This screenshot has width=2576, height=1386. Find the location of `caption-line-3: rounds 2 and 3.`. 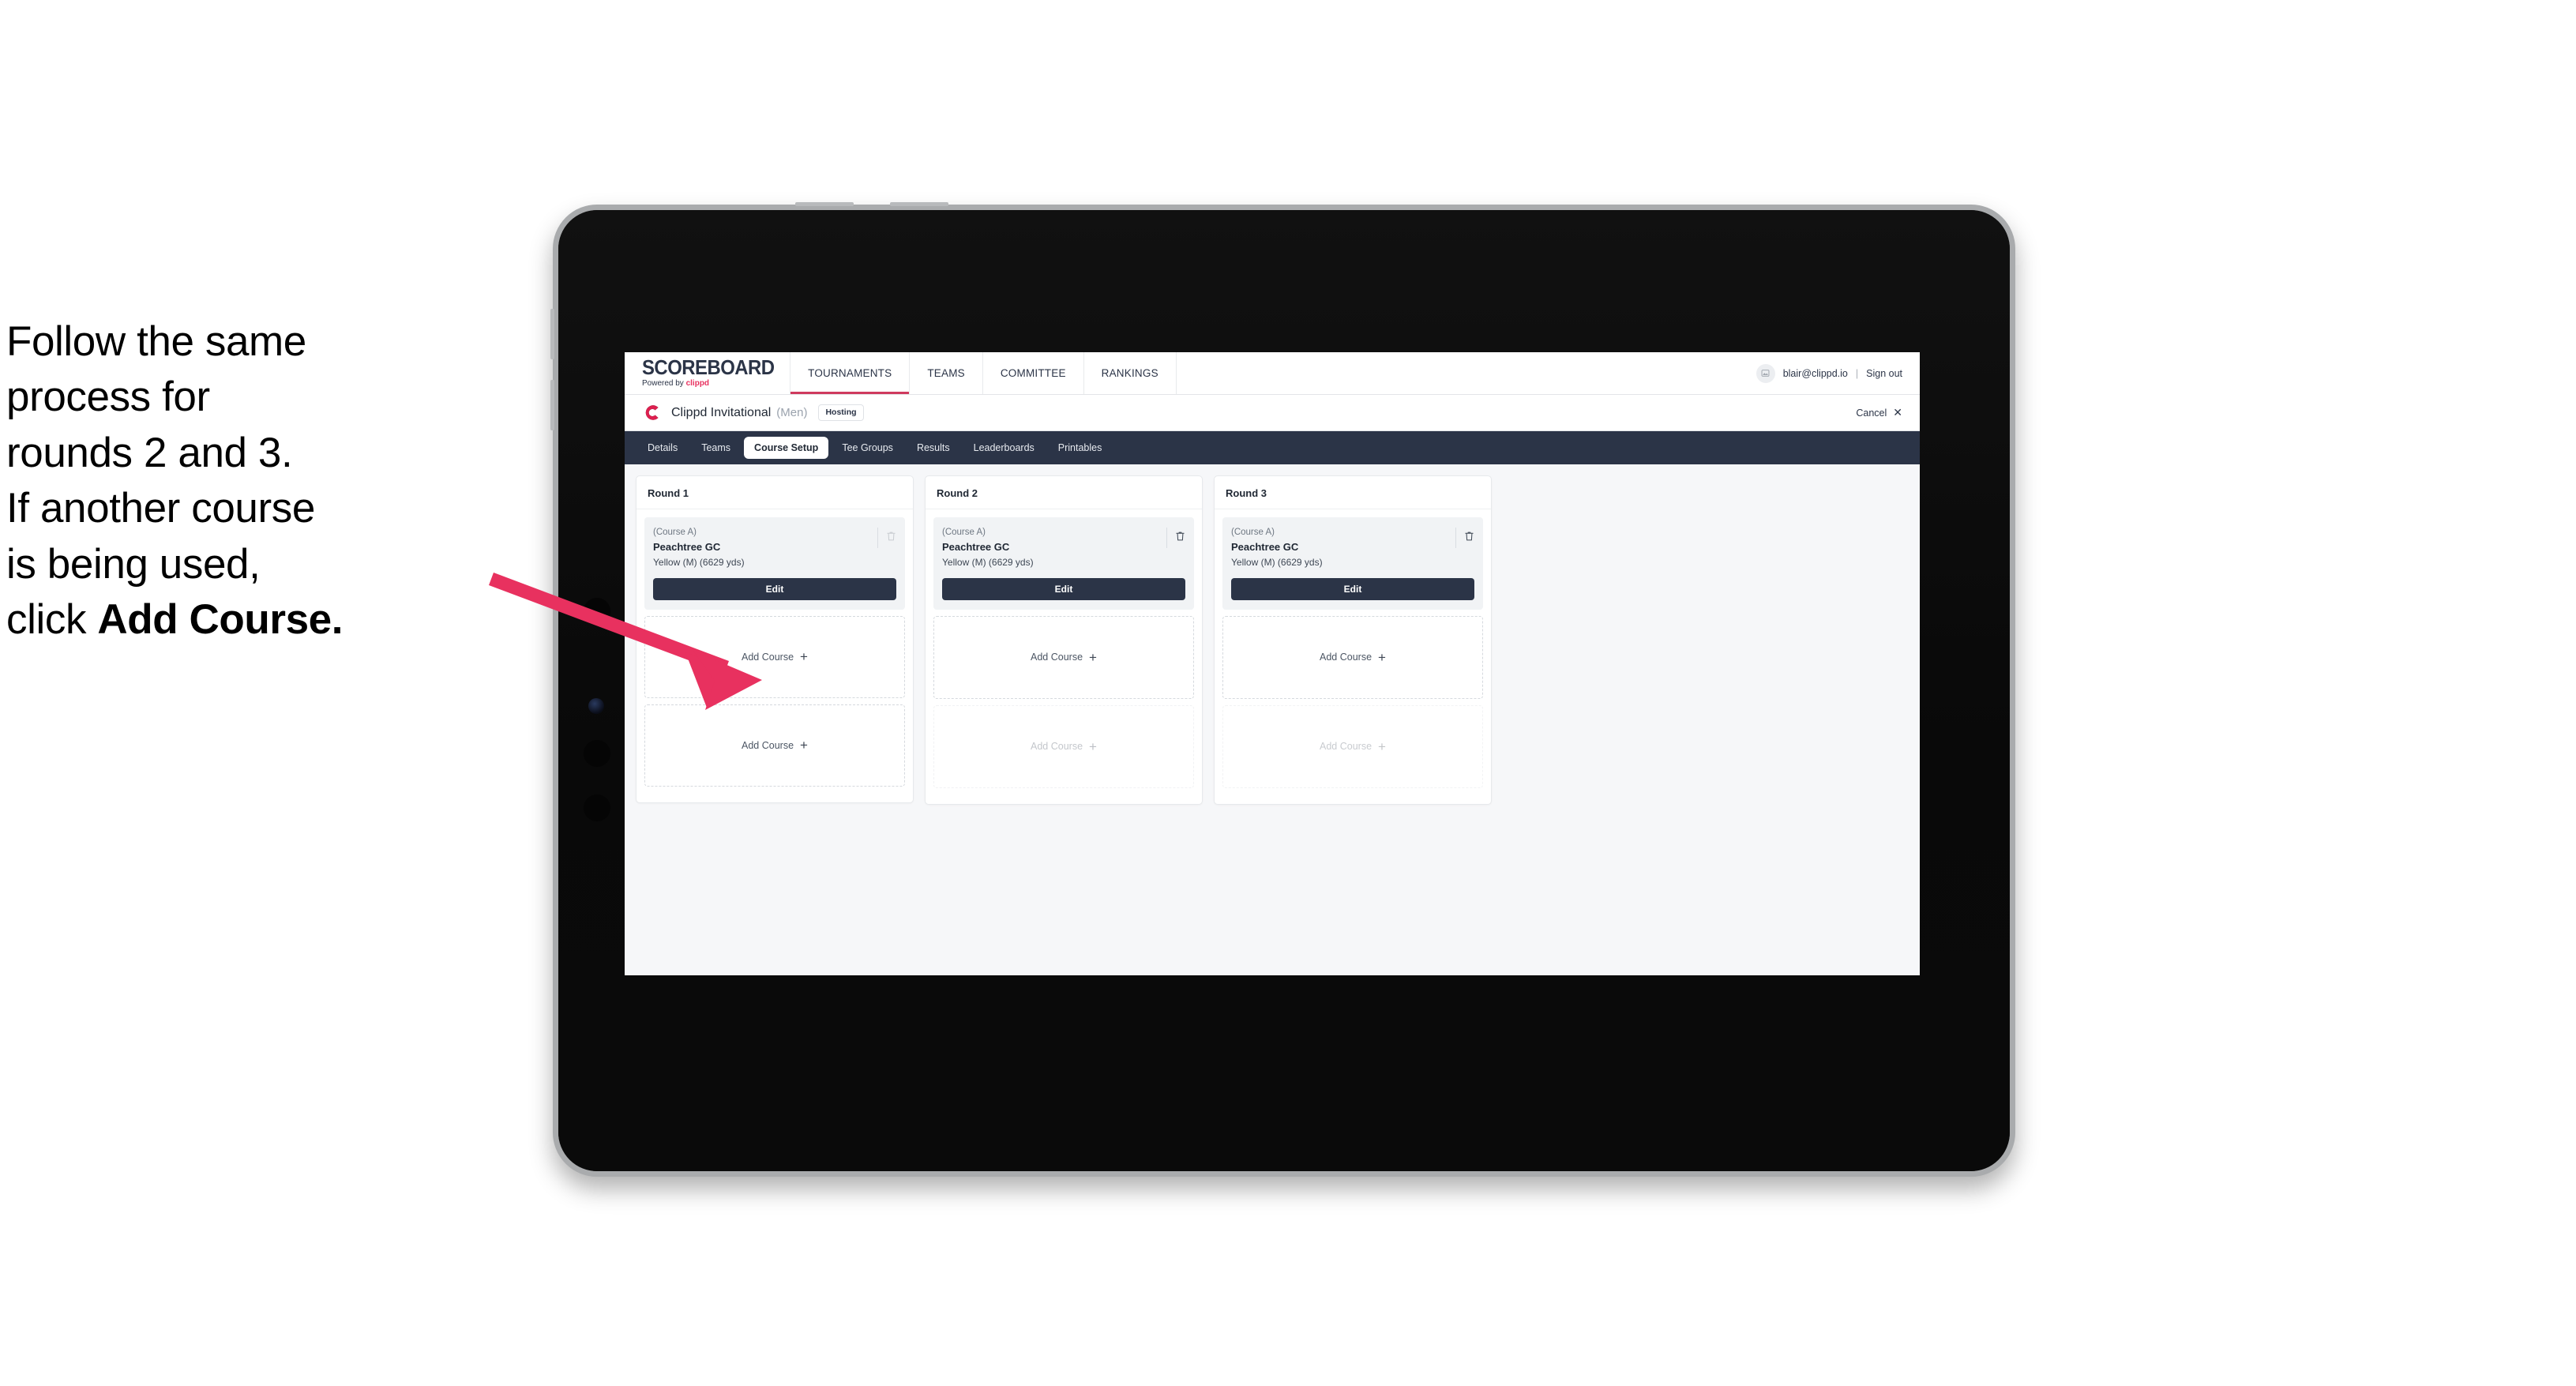

caption-line-3: rounds 2 and 3. is located at coordinates (149, 452).